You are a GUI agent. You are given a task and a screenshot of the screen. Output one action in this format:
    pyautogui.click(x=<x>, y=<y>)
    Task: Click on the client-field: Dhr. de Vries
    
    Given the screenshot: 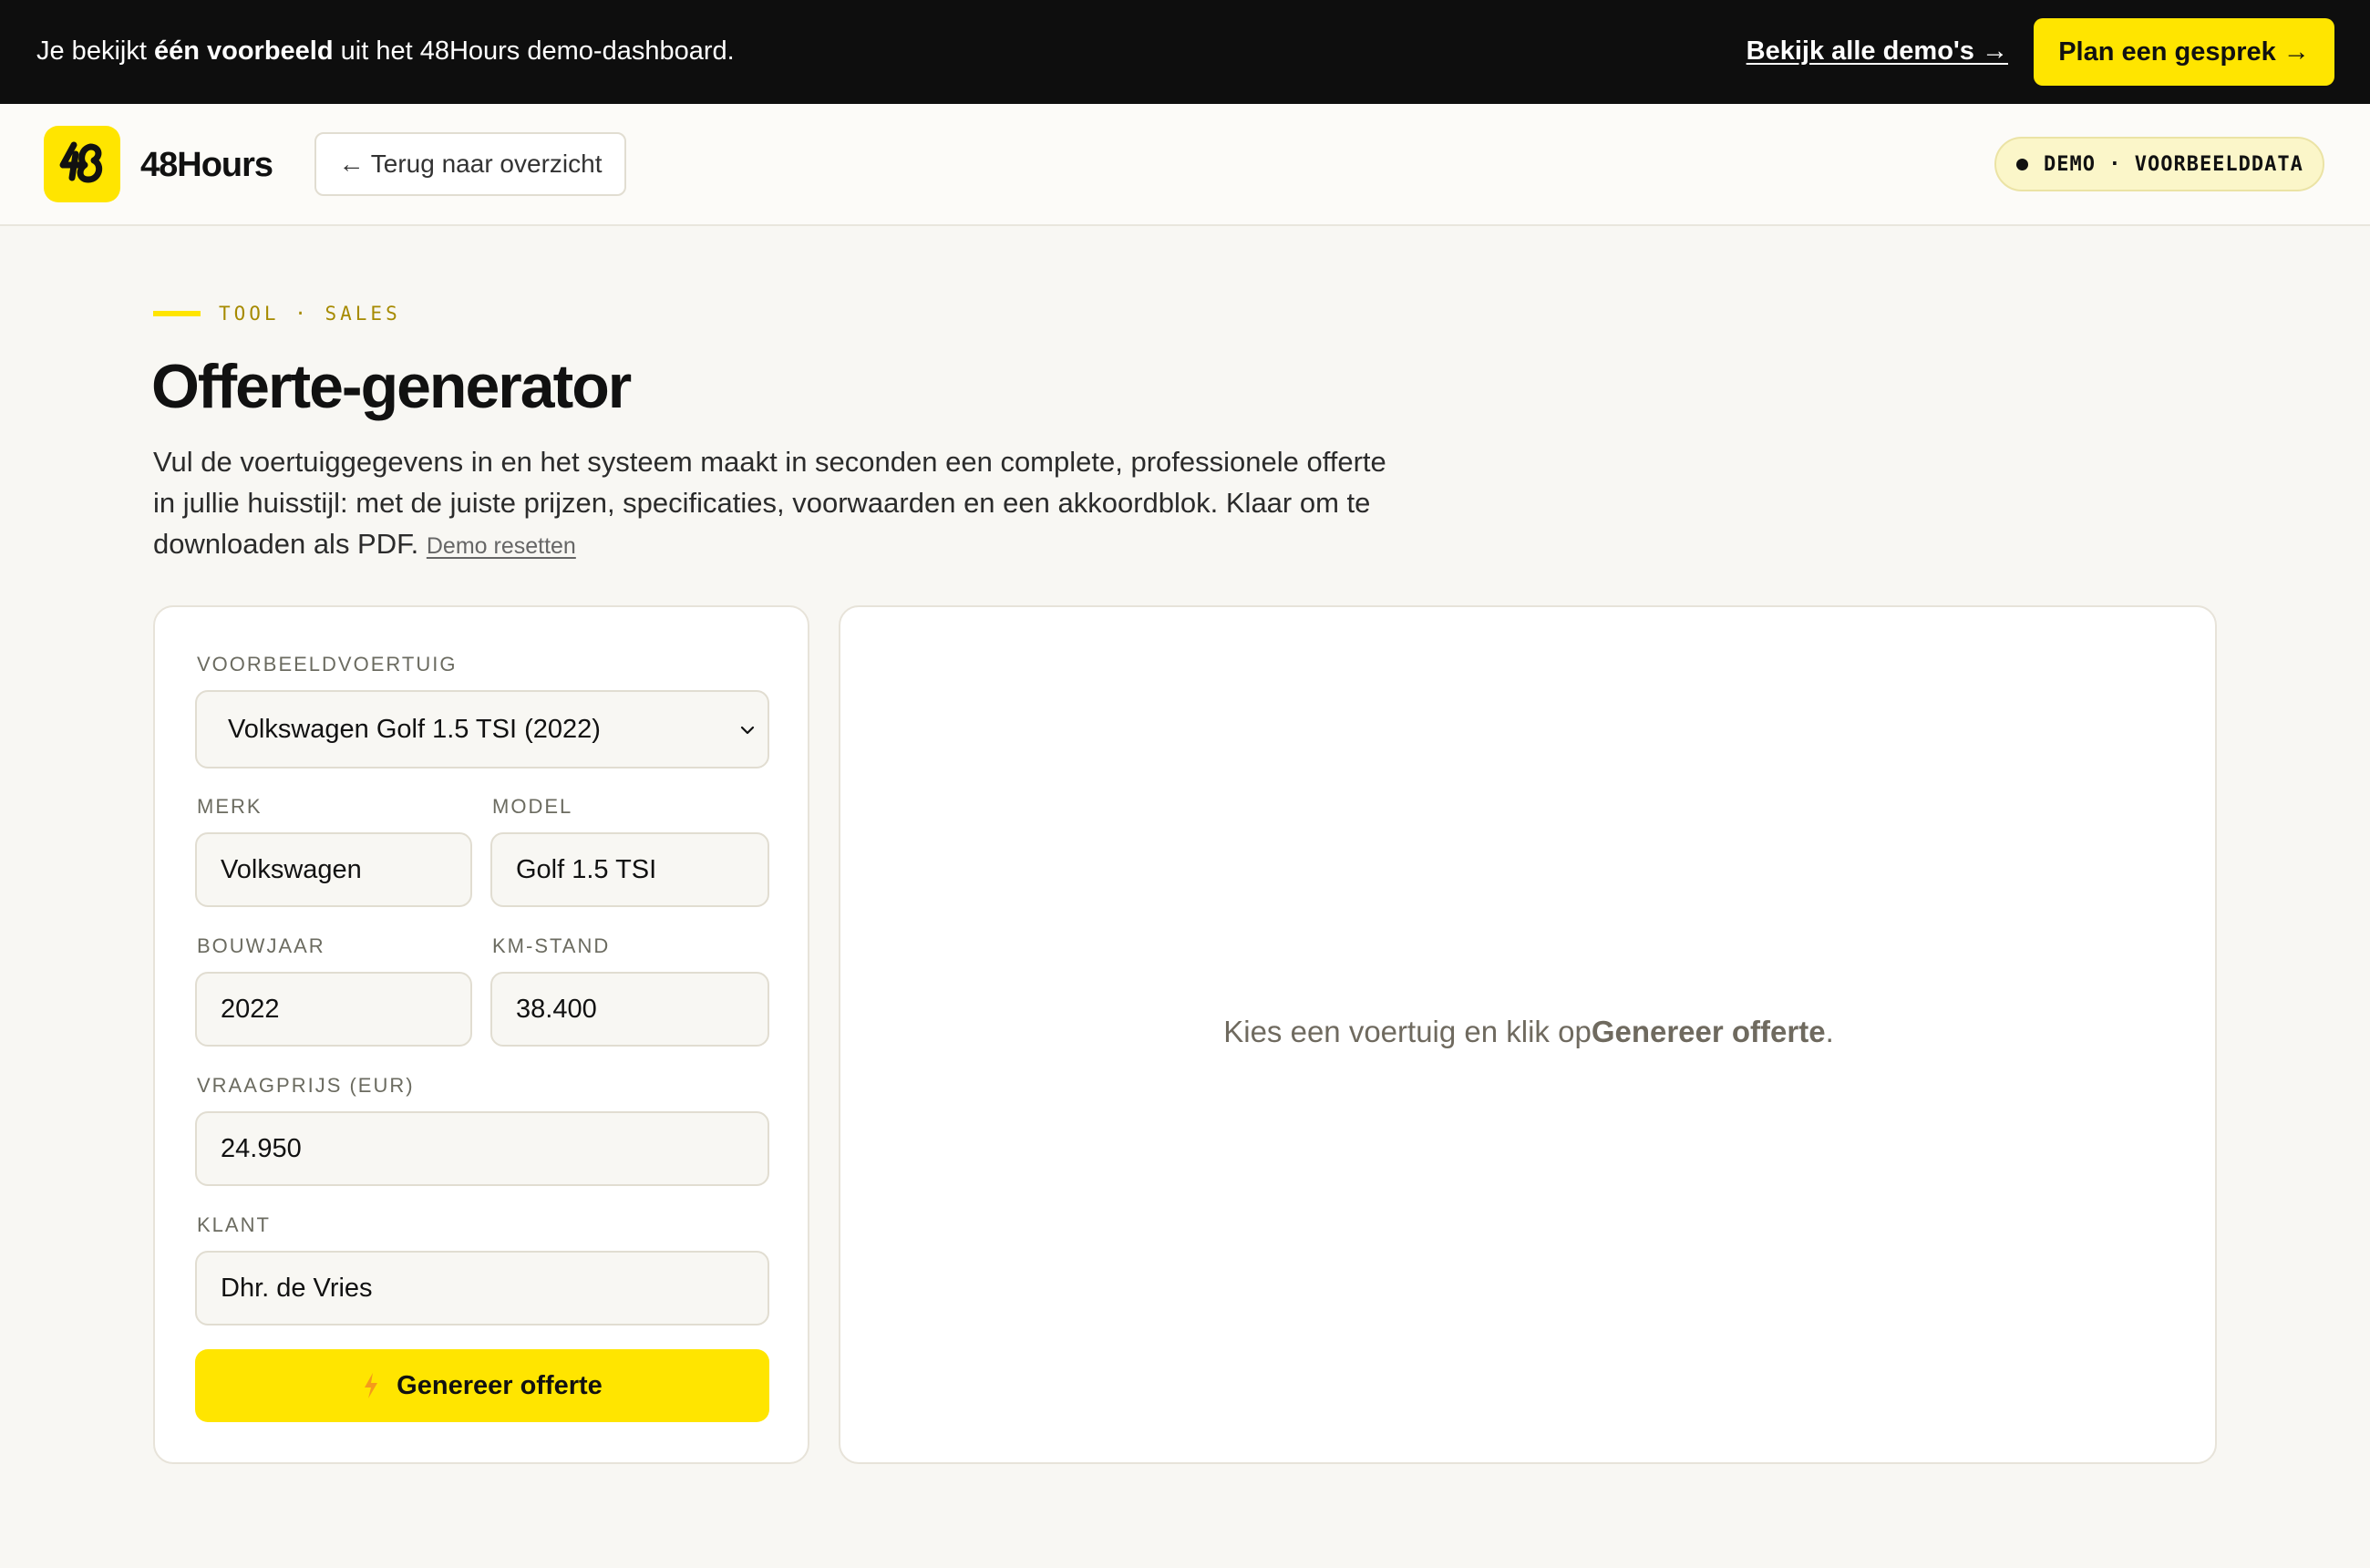 What is the action you would take?
    pyautogui.click(x=482, y=1288)
    